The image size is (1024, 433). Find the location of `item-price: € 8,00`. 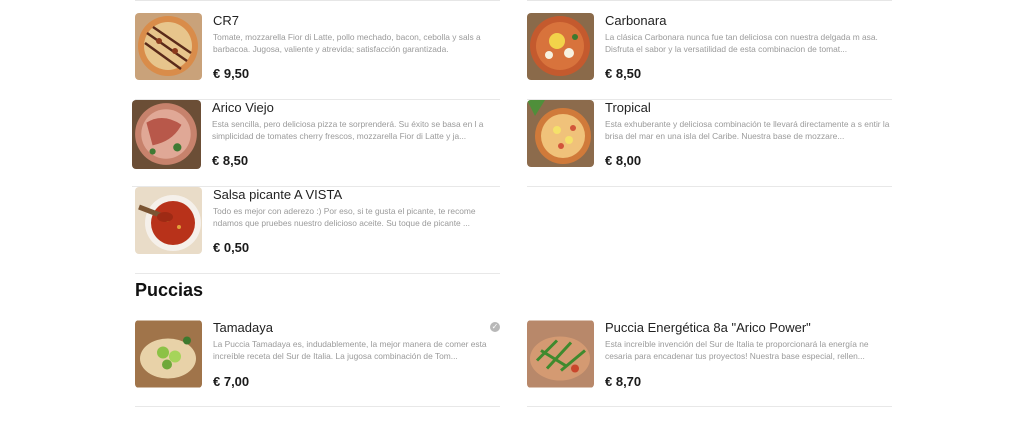

item-price: € 8,00 is located at coordinates (623, 160).